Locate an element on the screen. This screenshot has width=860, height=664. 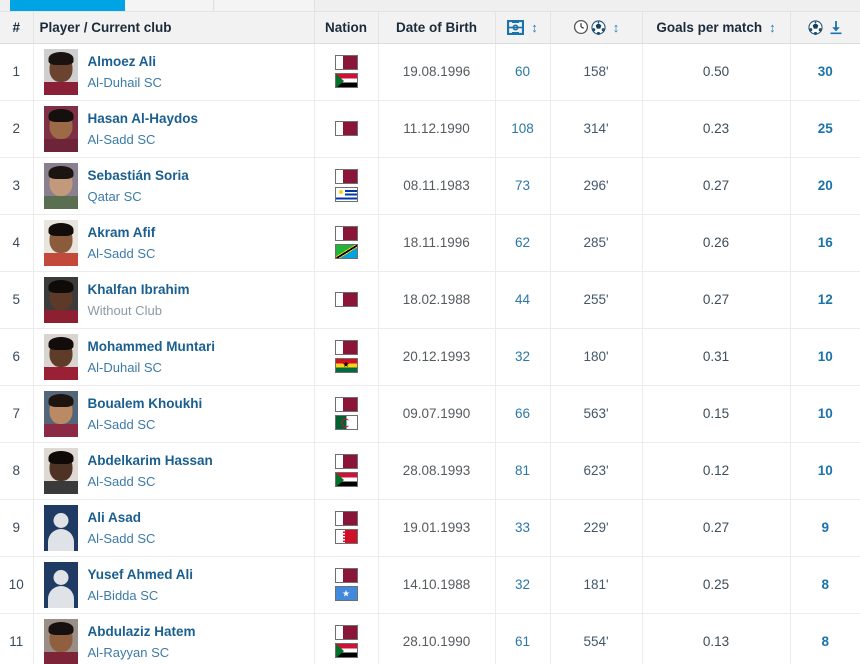
goals-per-match-cell: 0.23 is located at coordinates (716, 129).